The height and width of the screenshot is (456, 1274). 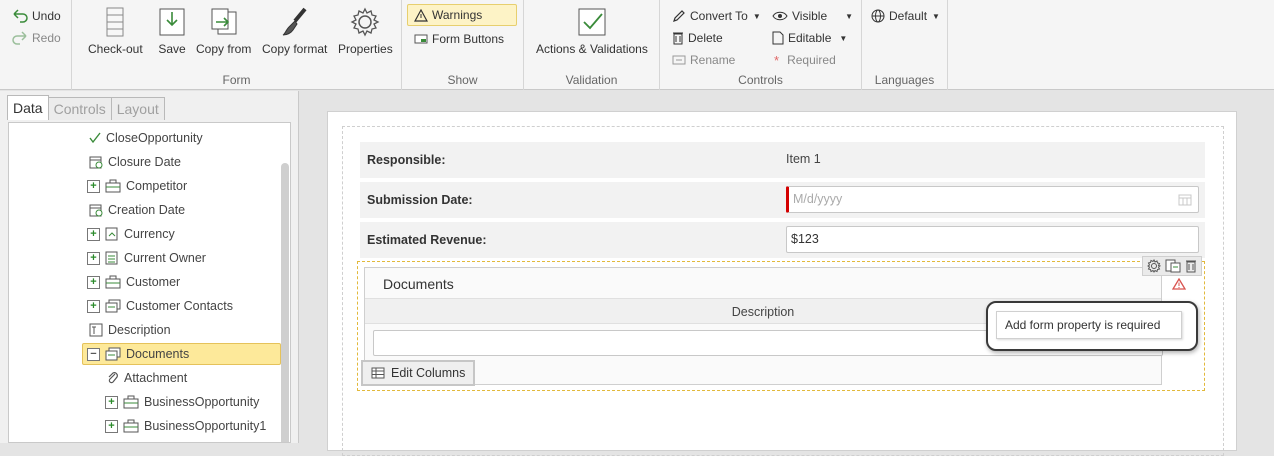 What do you see at coordinates (147, 210) in the screenshot?
I see `tree-item-label: Creation Date` at bounding box center [147, 210].